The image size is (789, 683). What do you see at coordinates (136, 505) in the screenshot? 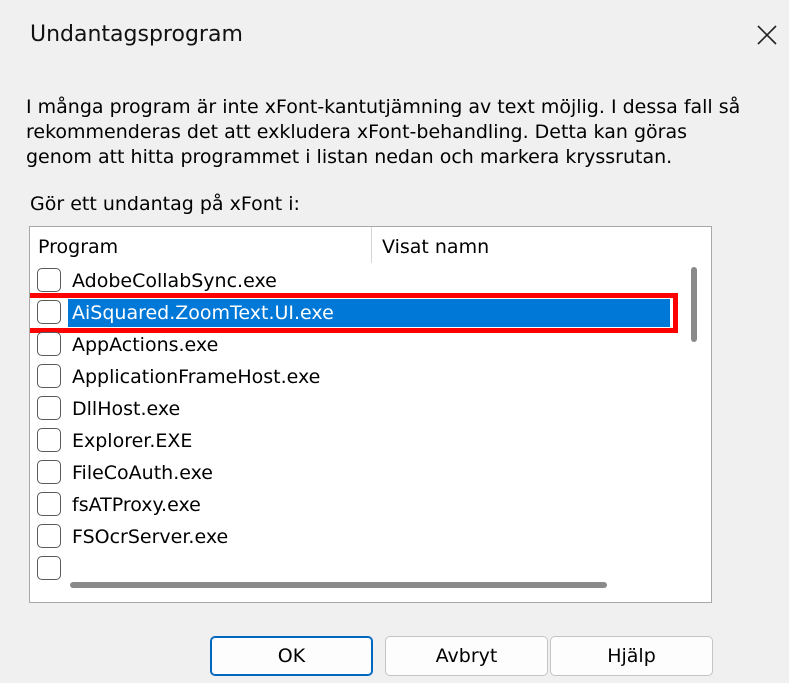
I see `list-item-name: fsATProxy.exe` at bounding box center [136, 505].